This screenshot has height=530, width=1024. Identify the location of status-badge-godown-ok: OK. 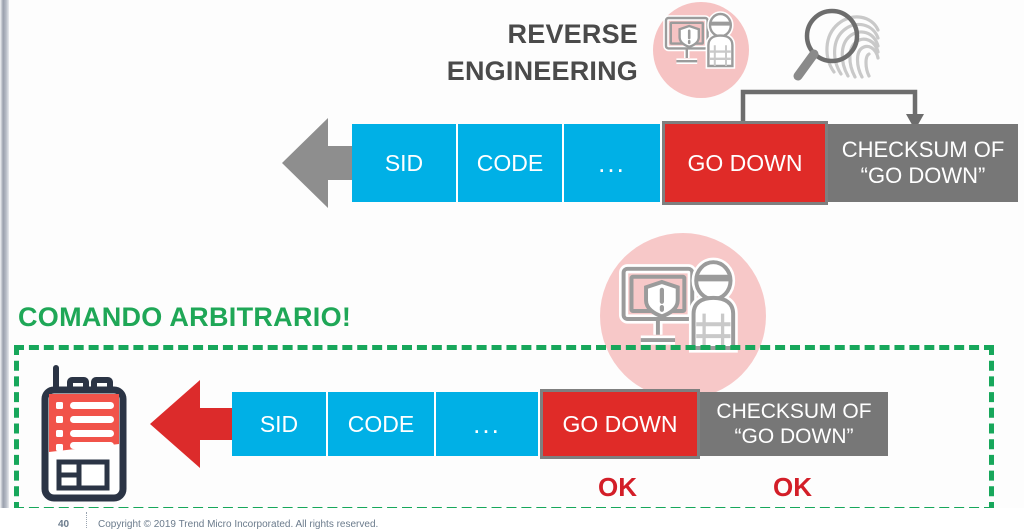
(617, 487).